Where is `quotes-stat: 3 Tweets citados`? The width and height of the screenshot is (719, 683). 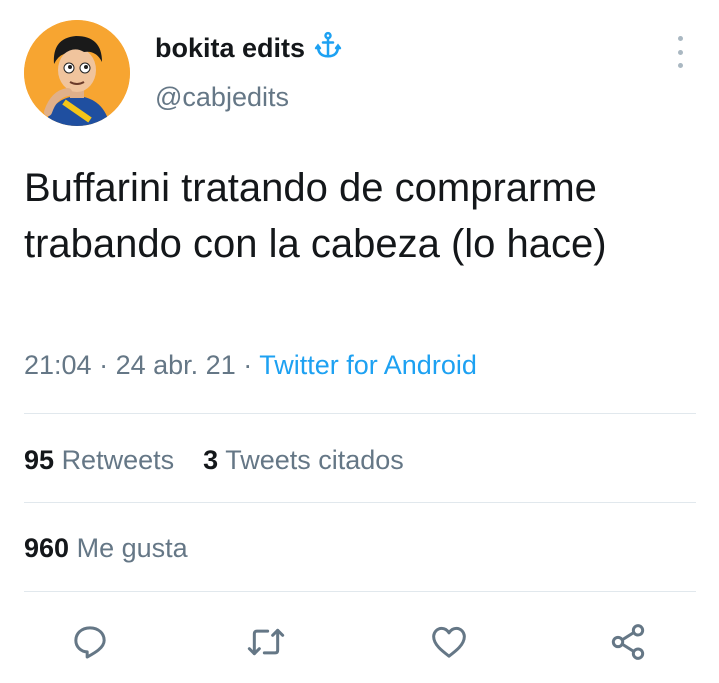 quotes-stat: 3 Tweets citados is located at coordinates (303, 460).